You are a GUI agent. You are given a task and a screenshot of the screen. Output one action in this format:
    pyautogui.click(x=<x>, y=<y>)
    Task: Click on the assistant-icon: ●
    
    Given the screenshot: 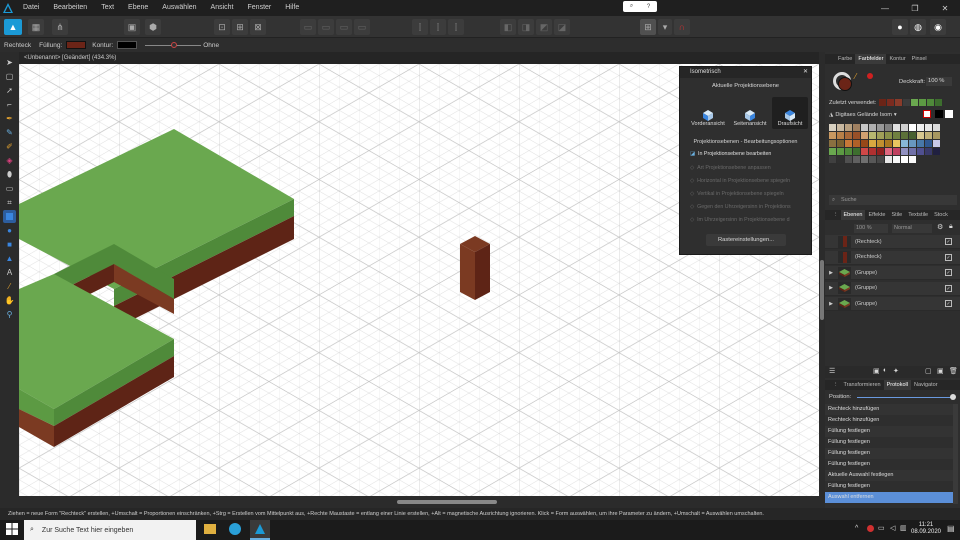 What is the action you would take?
    pyautogui.click(x=900, y=27)
    